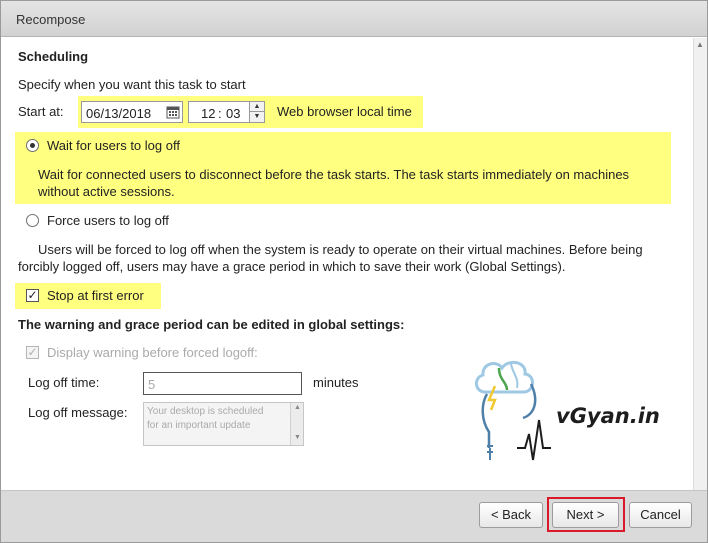  I want to click on cancel-button: Cancel, so click(660, 515).